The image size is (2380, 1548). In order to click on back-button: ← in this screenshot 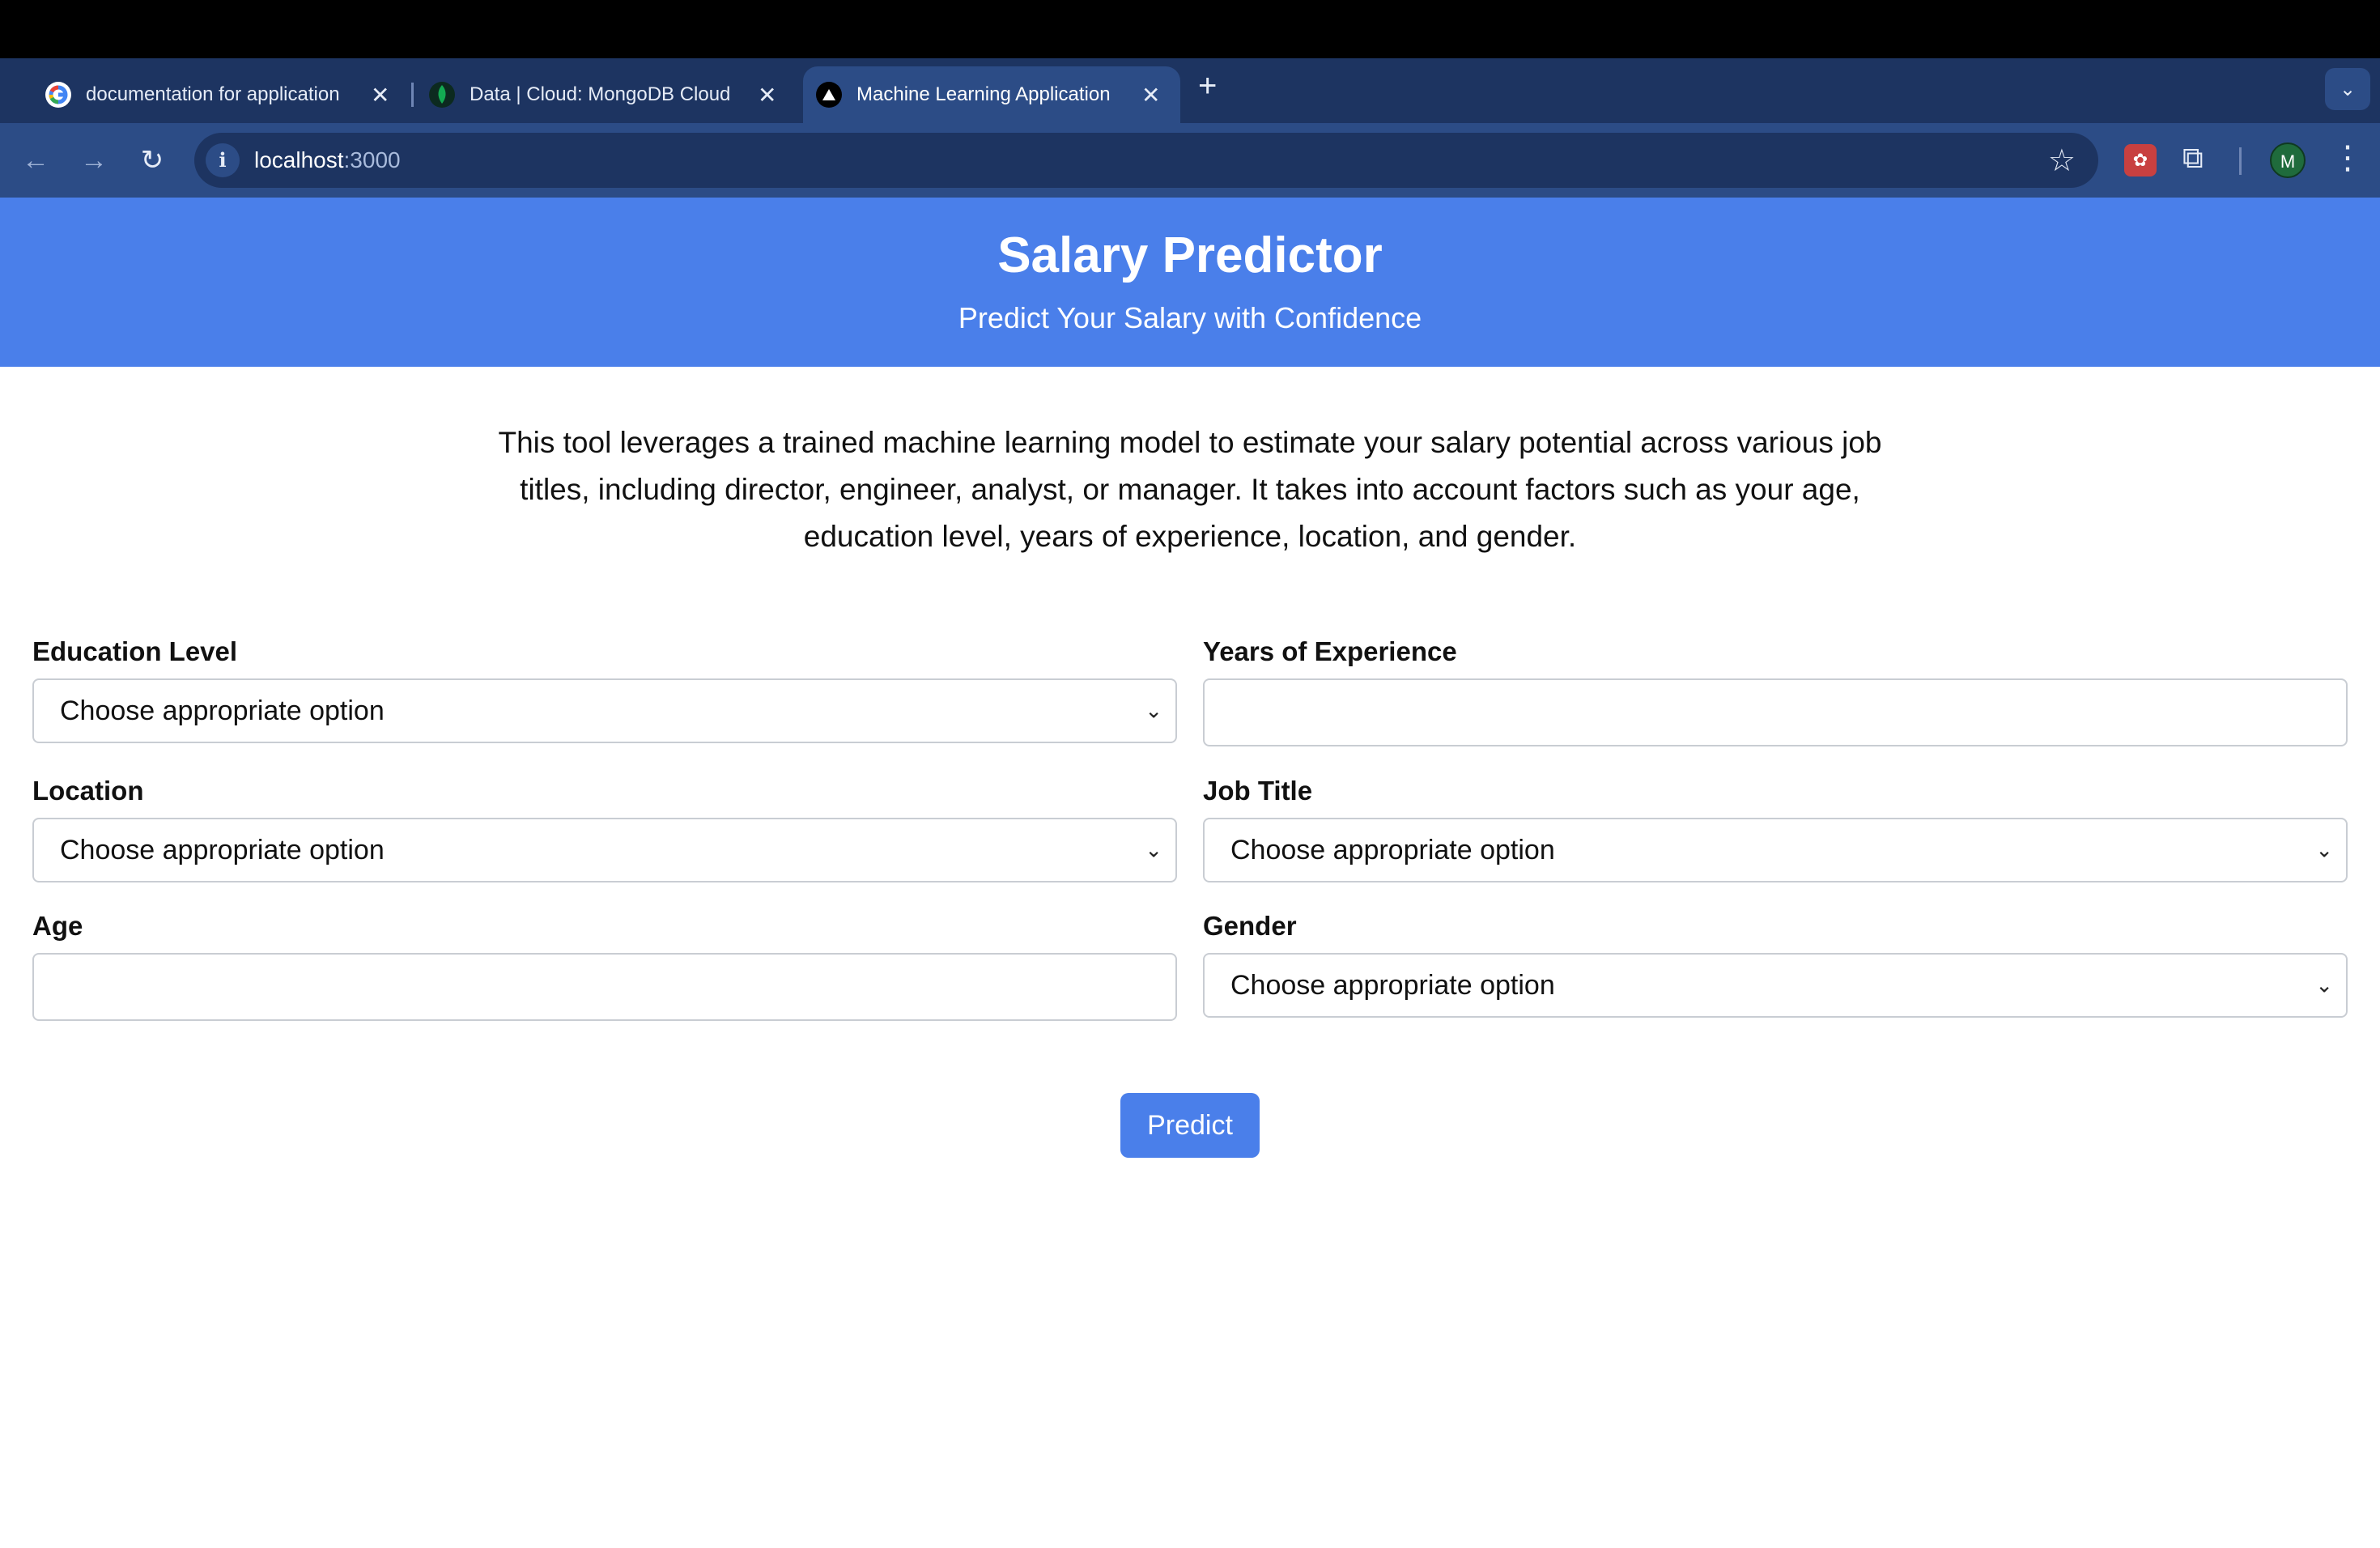, I will do `click(35, 160)`.